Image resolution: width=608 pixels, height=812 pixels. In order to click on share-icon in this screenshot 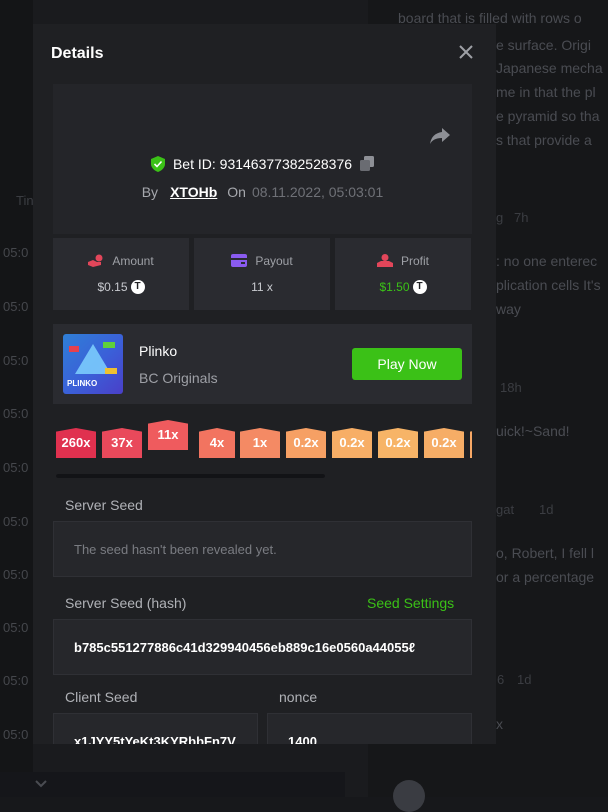, I will do `click(440, 136)`.